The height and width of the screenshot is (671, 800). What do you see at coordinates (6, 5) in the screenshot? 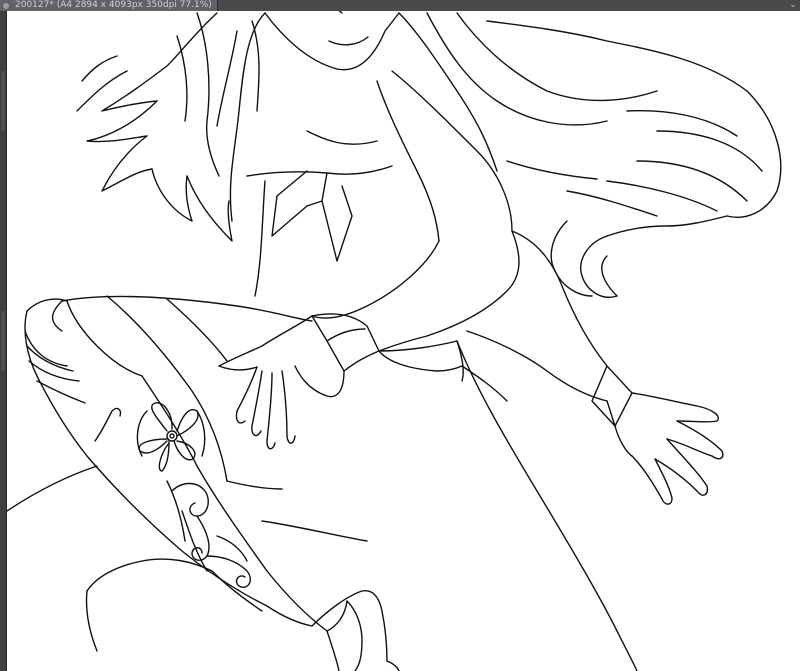
I see `document-icon` at bounding box center [6, 5].